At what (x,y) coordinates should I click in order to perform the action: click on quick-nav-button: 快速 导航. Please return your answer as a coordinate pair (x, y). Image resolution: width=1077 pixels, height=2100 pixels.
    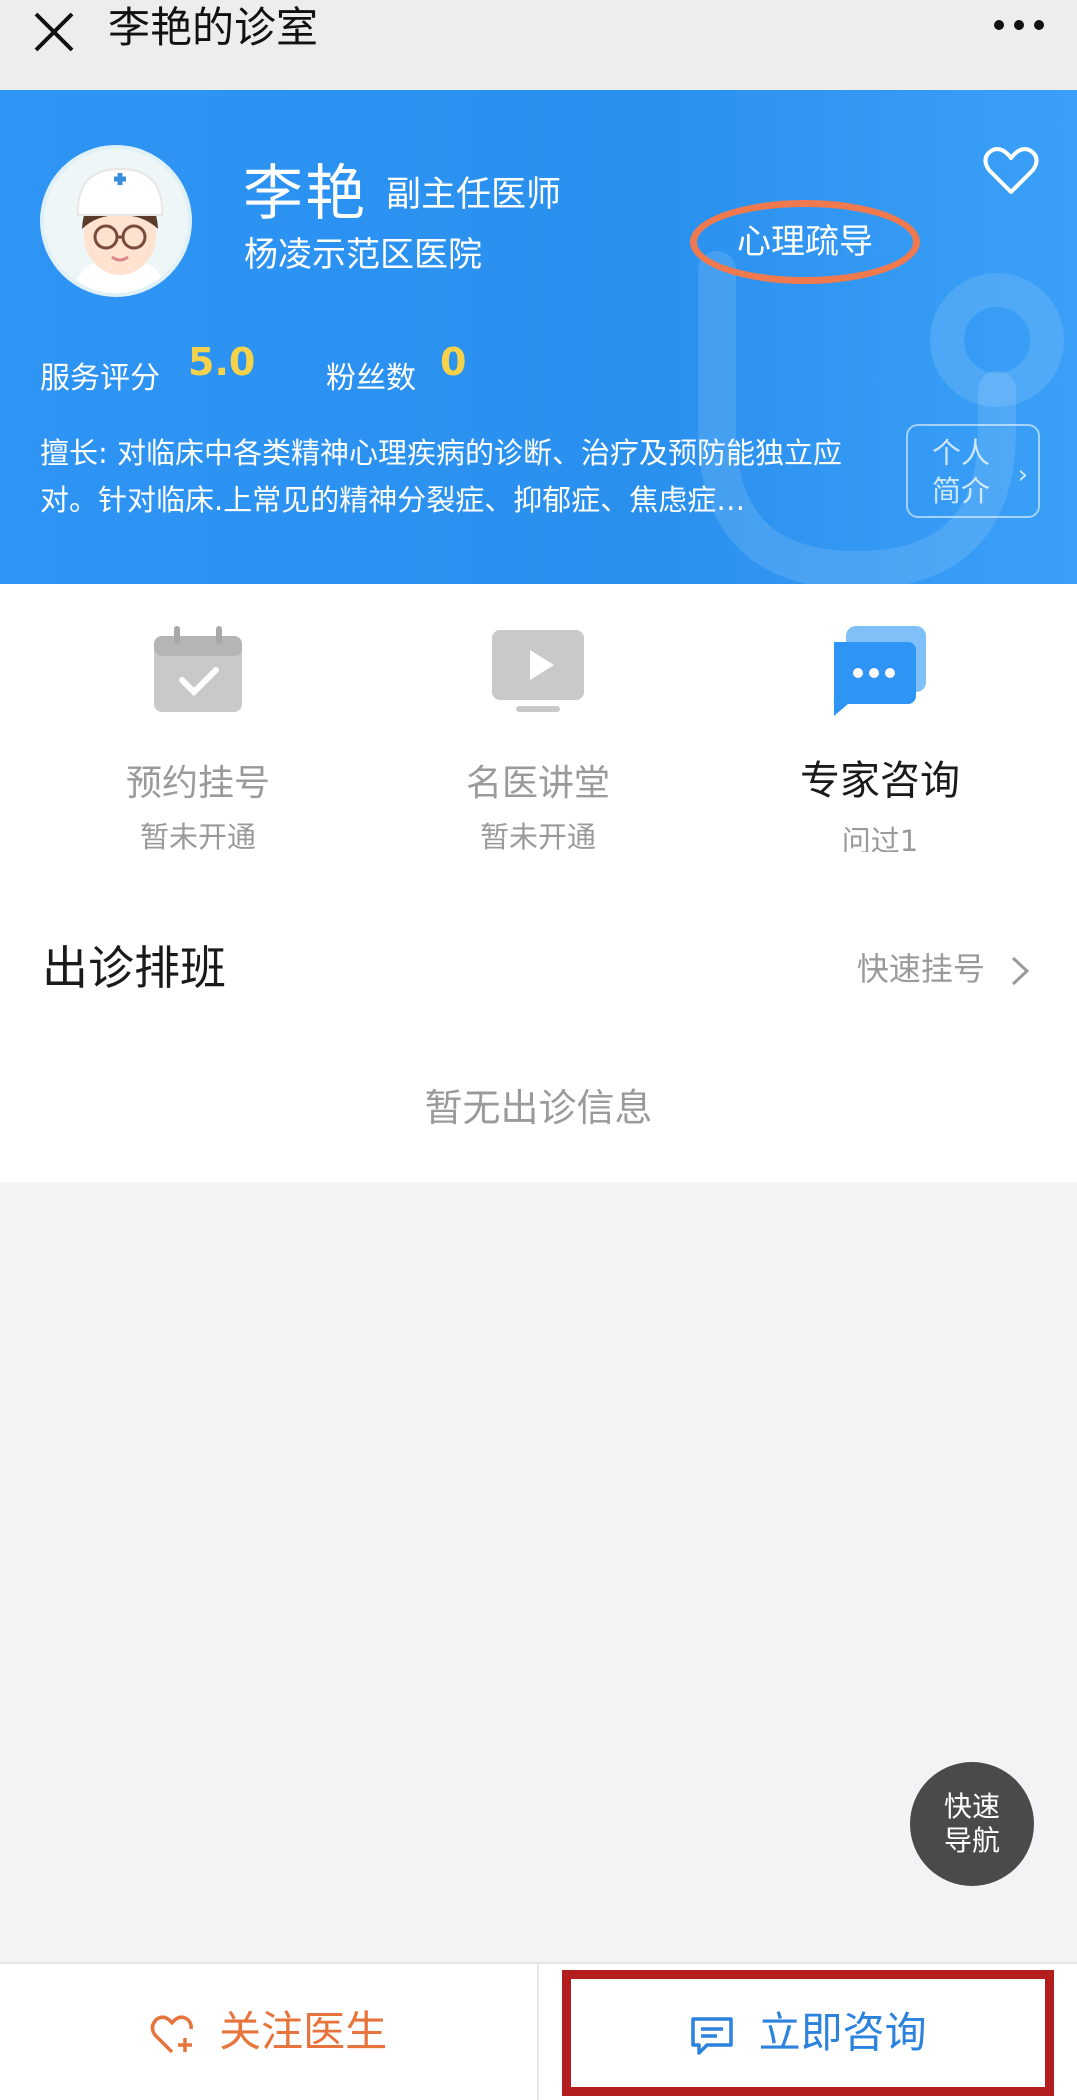
    Looking at the image, I should click on (972, 1824).